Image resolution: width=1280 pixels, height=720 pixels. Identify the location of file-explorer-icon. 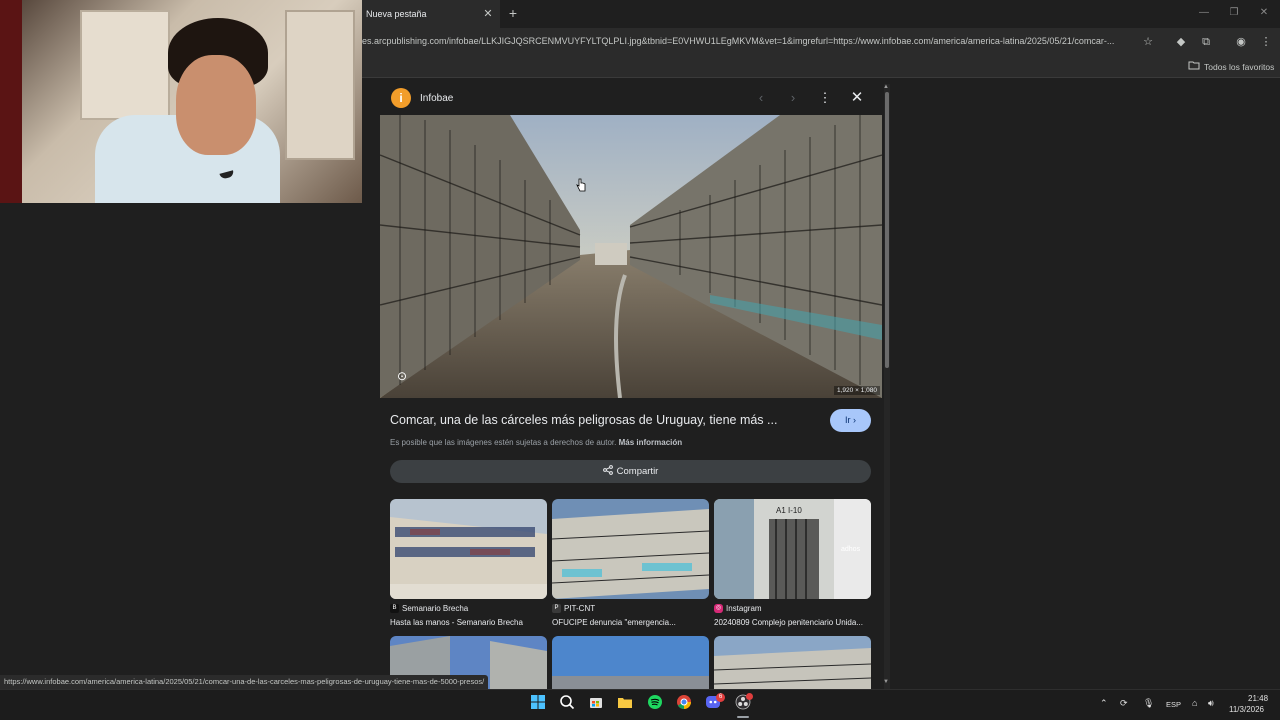
(625, 704).